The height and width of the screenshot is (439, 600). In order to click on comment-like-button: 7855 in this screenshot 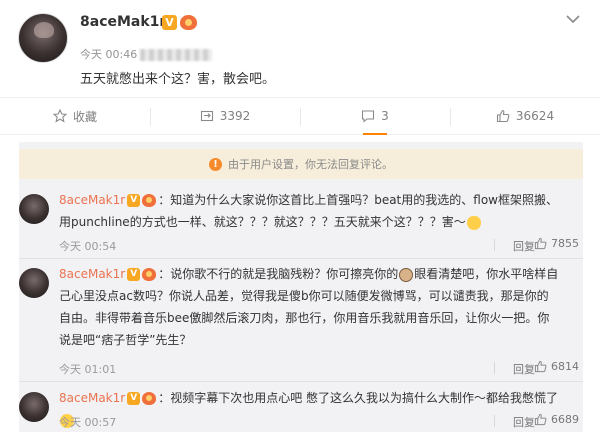, I will do `click(556, 243)`.